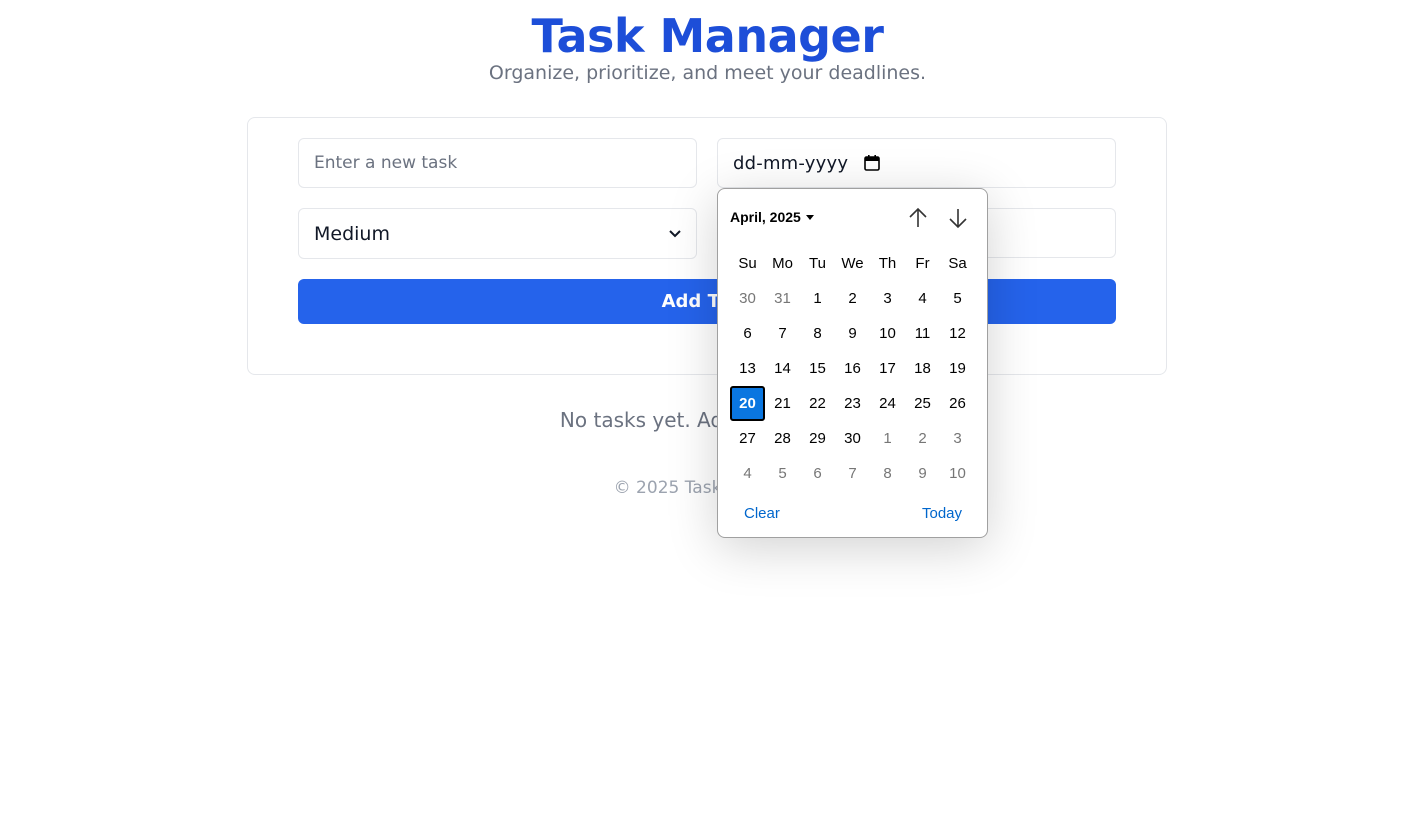 This screenshot has width=1415, height=834. I want to click on clear-date-button: Clear, so click(762, 513).